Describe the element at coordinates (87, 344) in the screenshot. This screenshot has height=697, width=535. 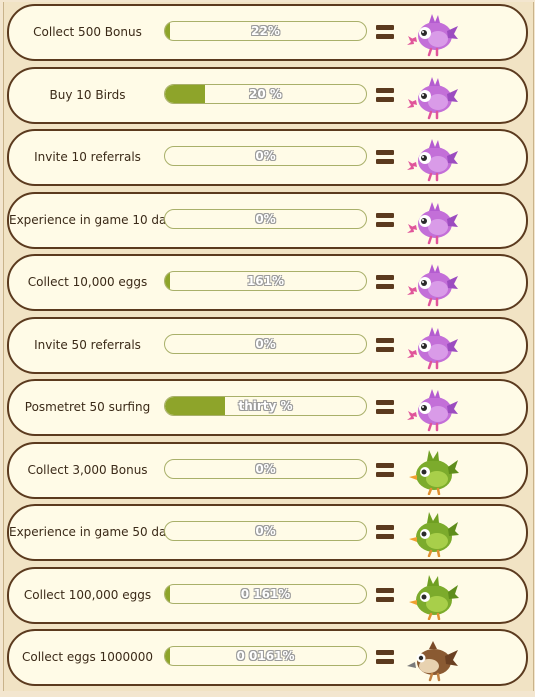
I see `task-label: Invite 50 referrals` at that location.